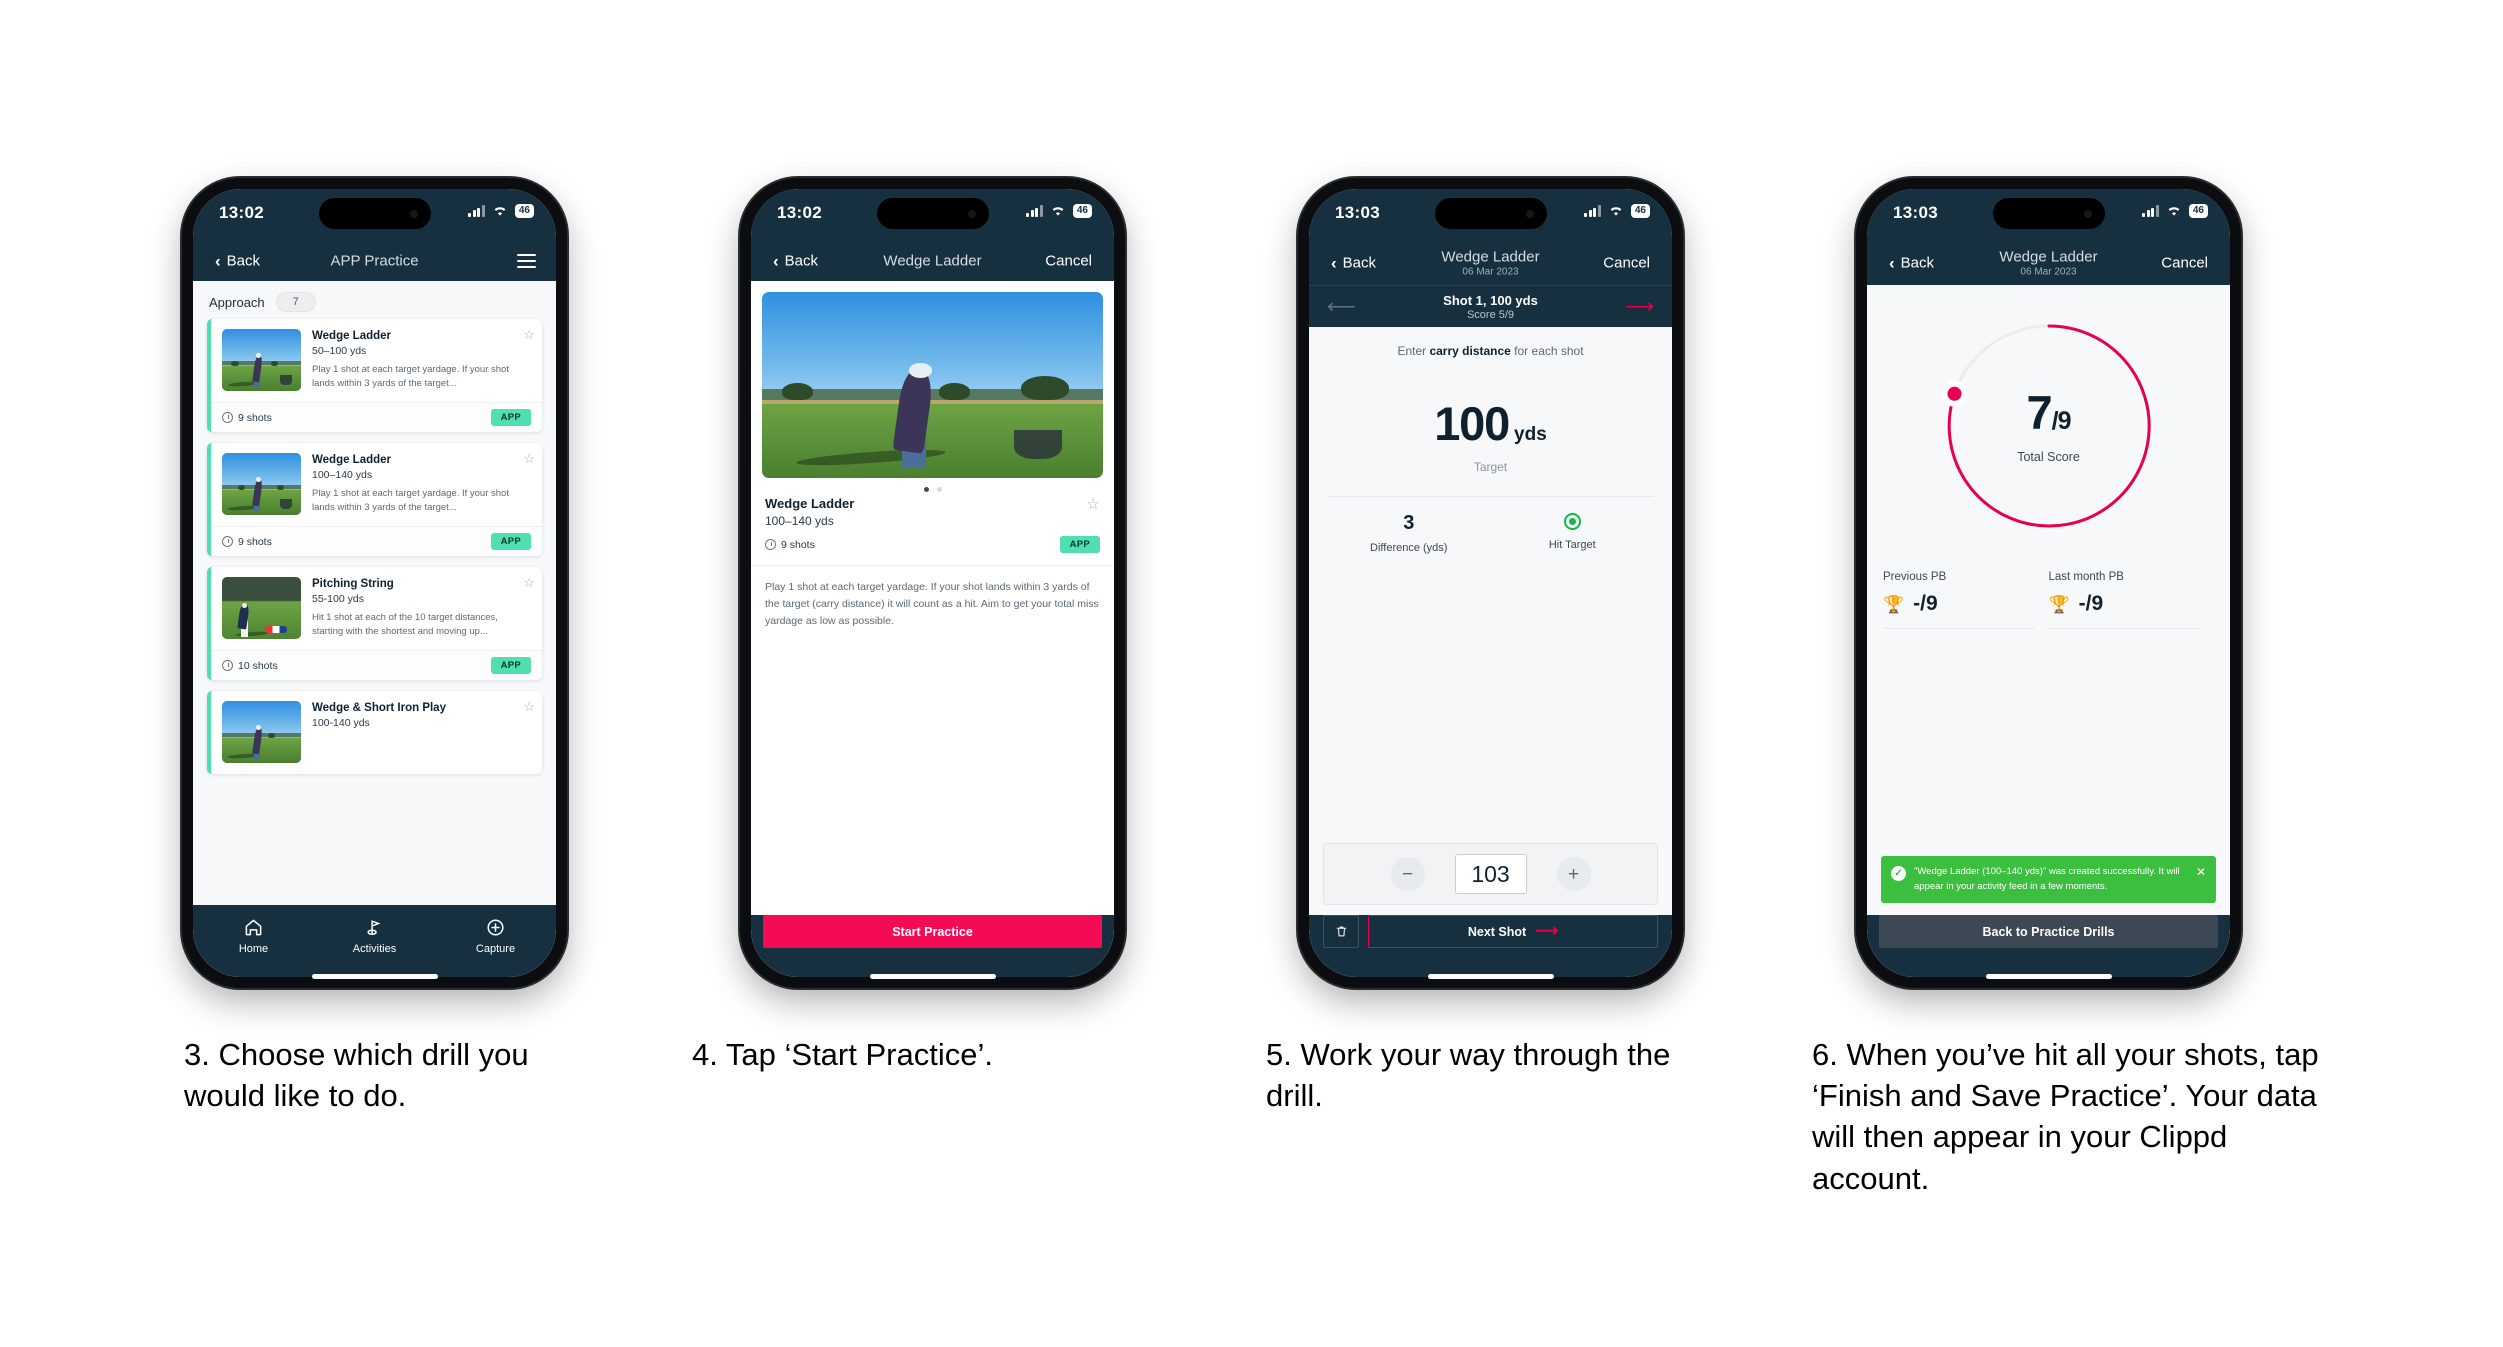 This screenshot has width=2503, height=1347. Describe the element at coordinates (295, 302) in the screenshot. I see `category-count-chip: 7` at that location.